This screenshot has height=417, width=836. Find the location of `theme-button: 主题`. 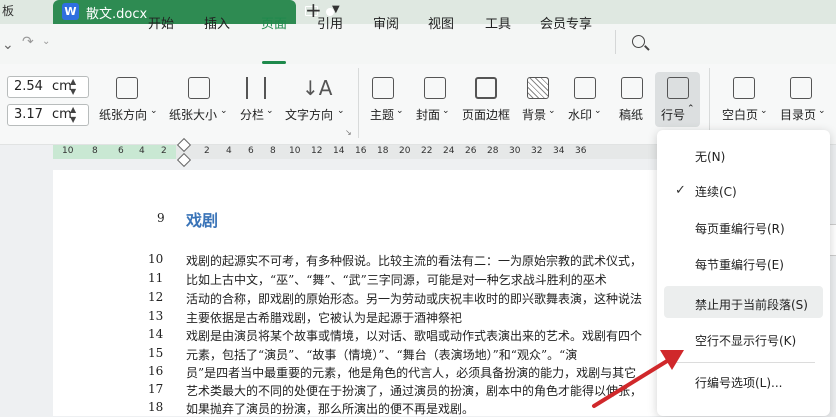

theme-button: 主题 is located at coordinates (382, 114).